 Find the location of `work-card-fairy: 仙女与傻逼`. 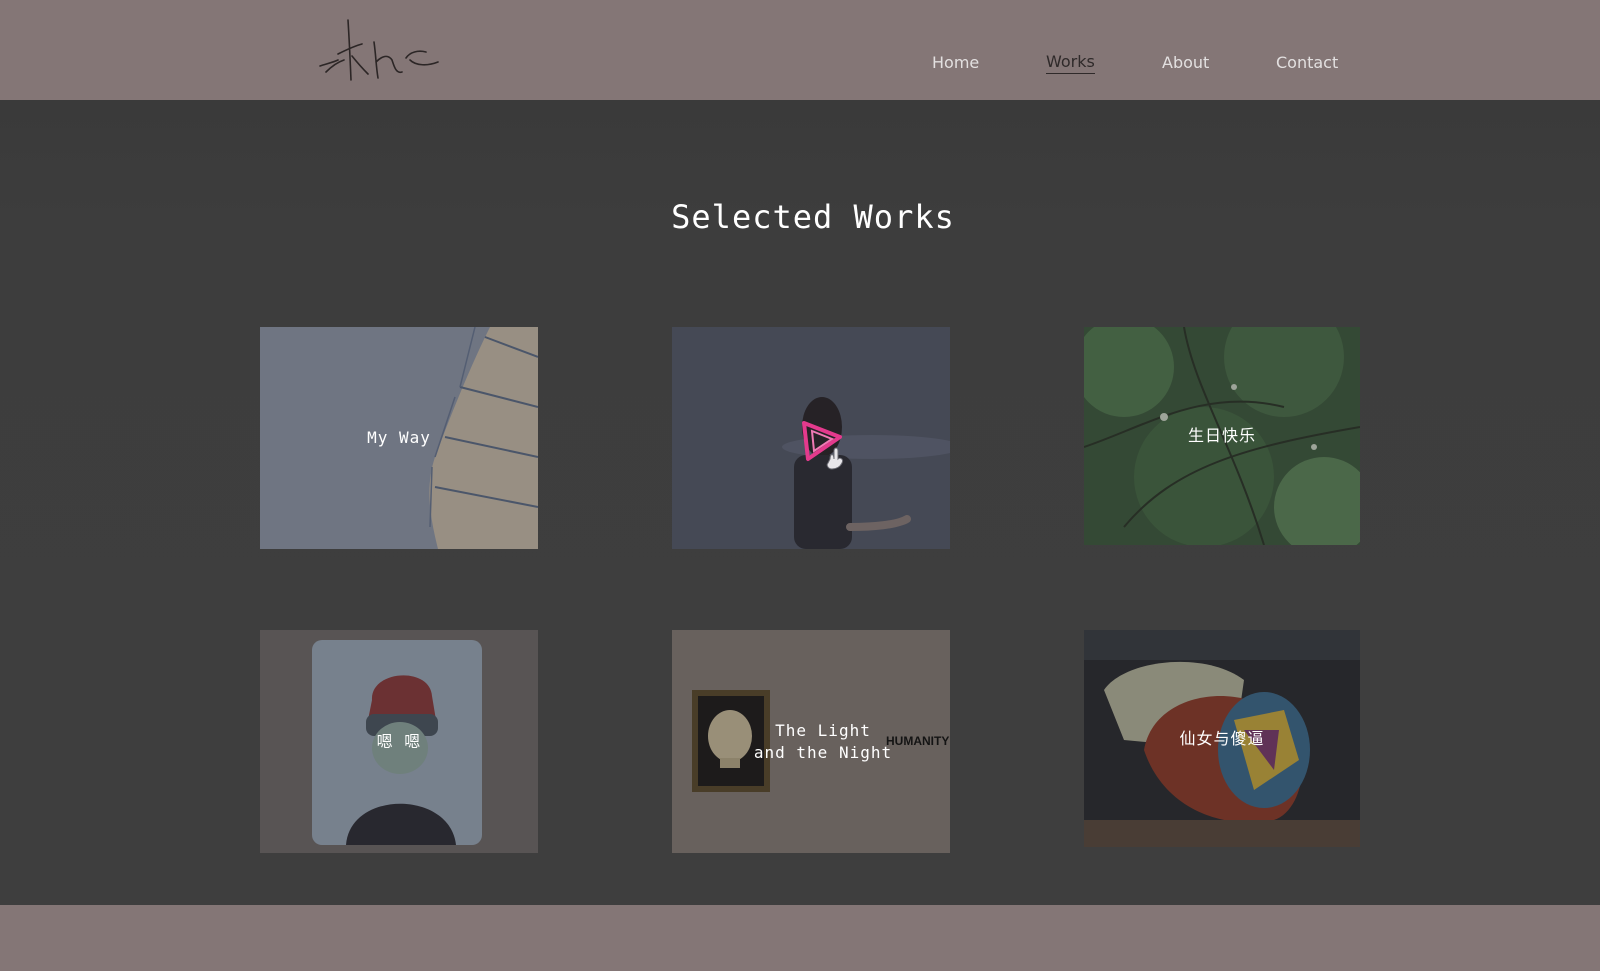

work-card-fairy: 仙女与傻逼 is located at coordinates (1222, 738).